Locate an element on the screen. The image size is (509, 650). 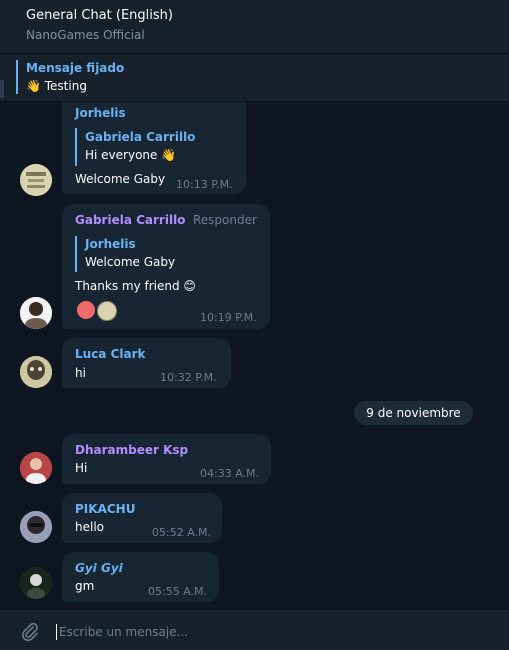
reply-sender: Gabriela Carrillo is located at coordinates (140, 137).